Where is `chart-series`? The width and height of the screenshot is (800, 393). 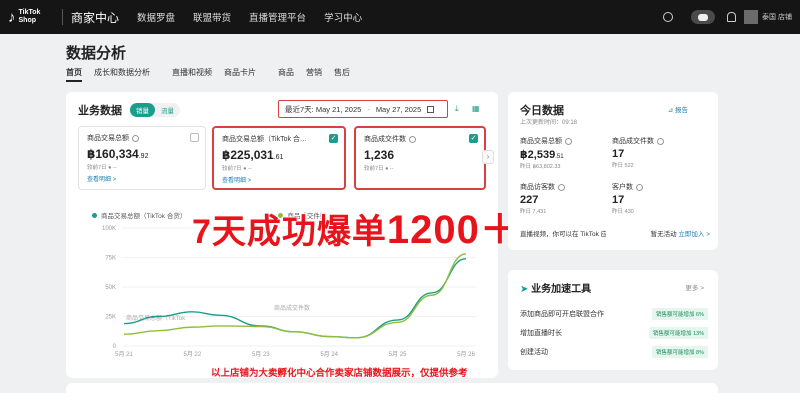
chart-series is located at coordinates (295, 296).